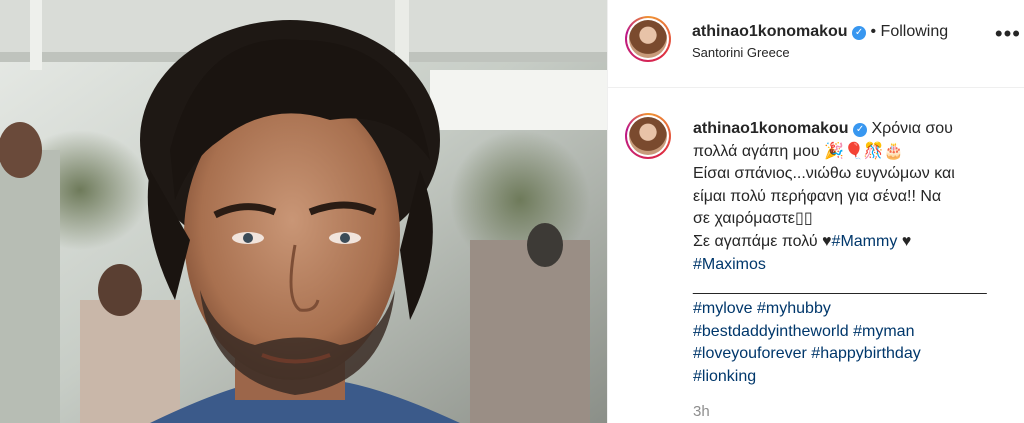 The image size is (1024, 423). Describe the element at coordinates (729, 264) in the screenshot. I see `hashtag-link: #Maximos` at that location.